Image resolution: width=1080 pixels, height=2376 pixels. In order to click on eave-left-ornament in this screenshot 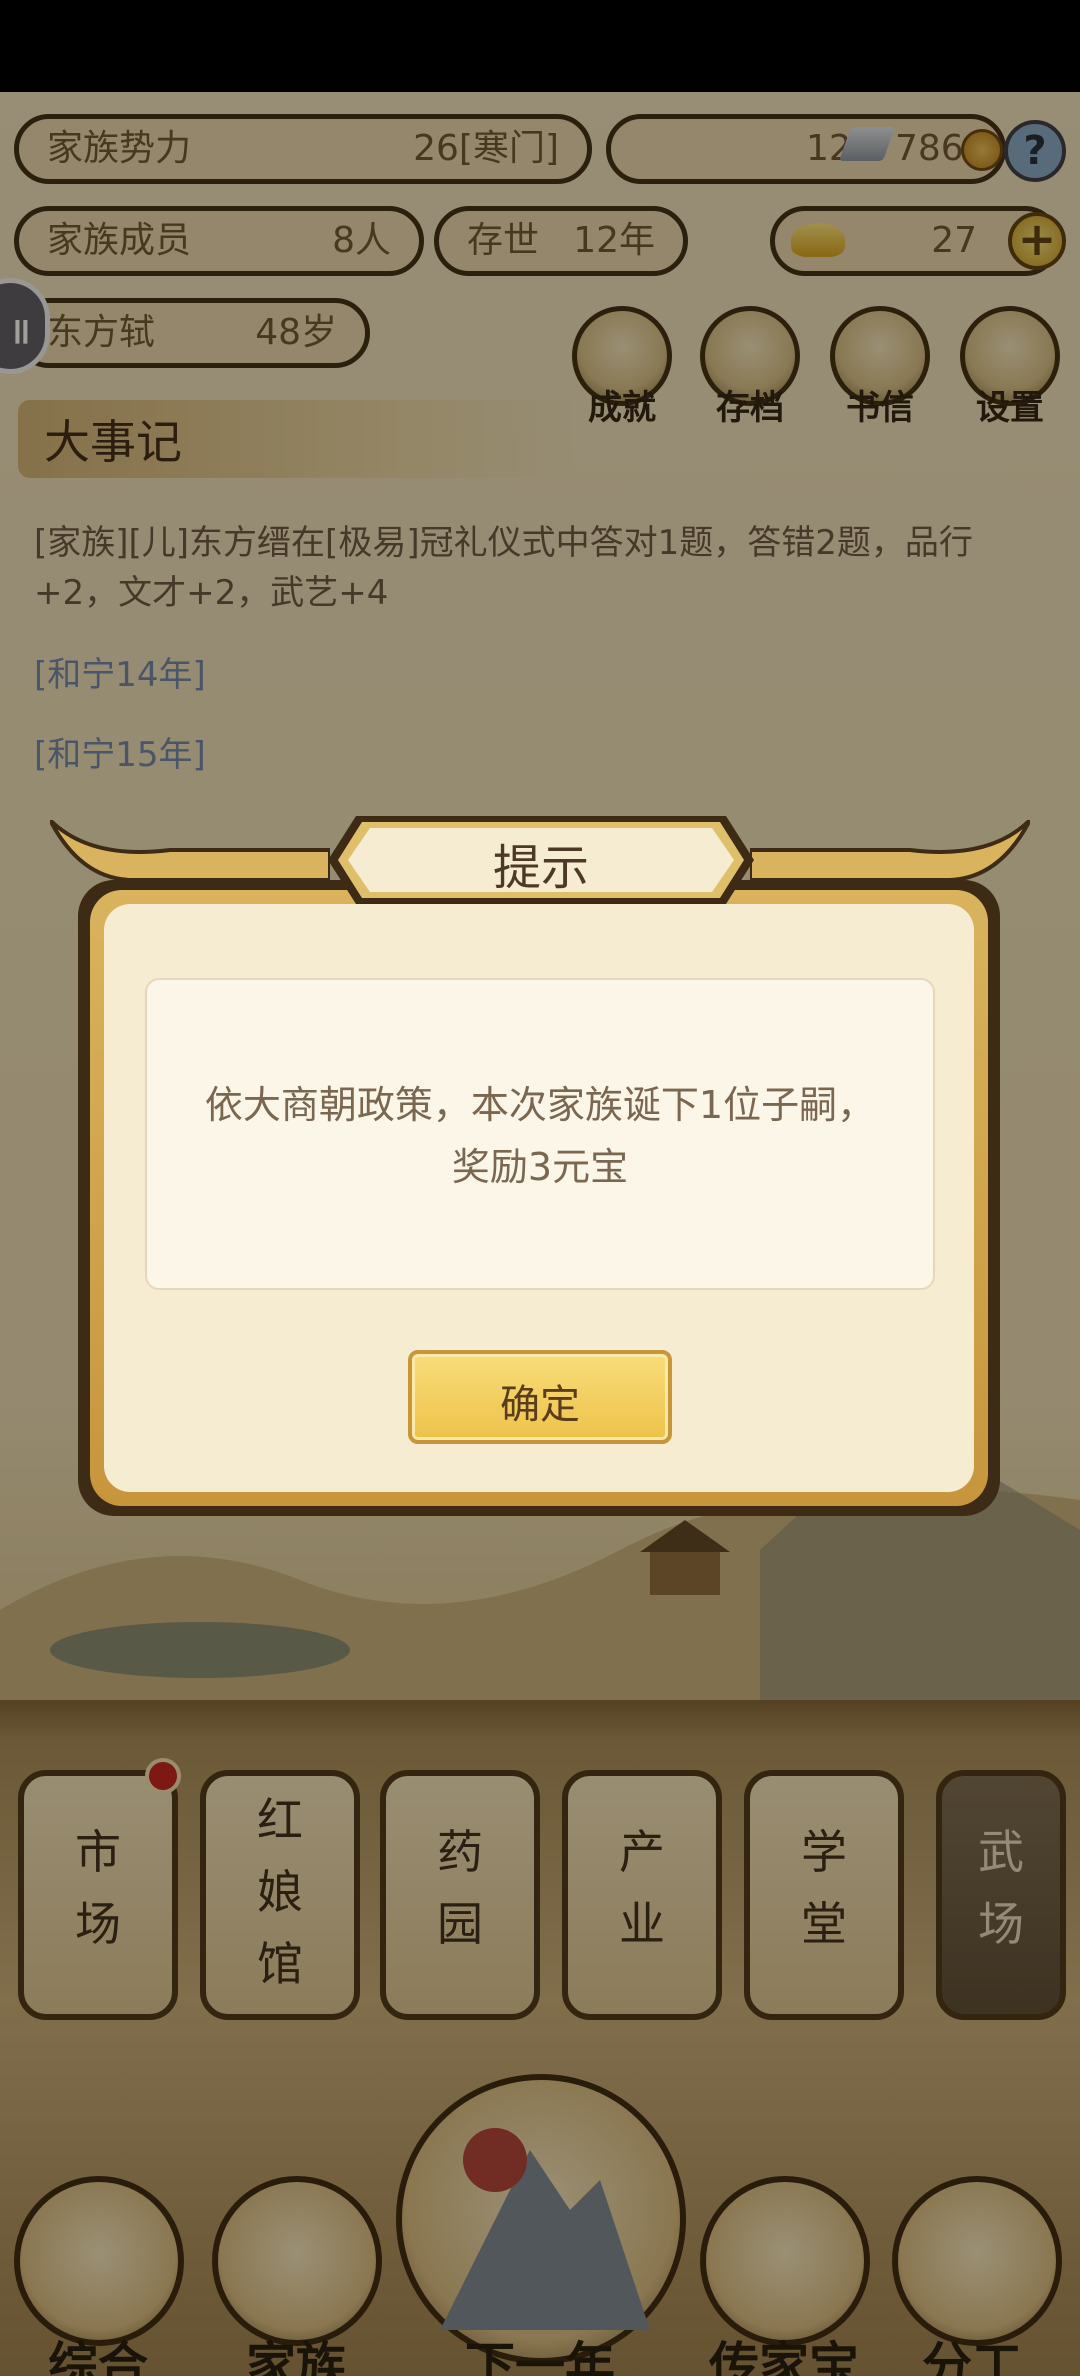, I will do `click(190, 851)`.